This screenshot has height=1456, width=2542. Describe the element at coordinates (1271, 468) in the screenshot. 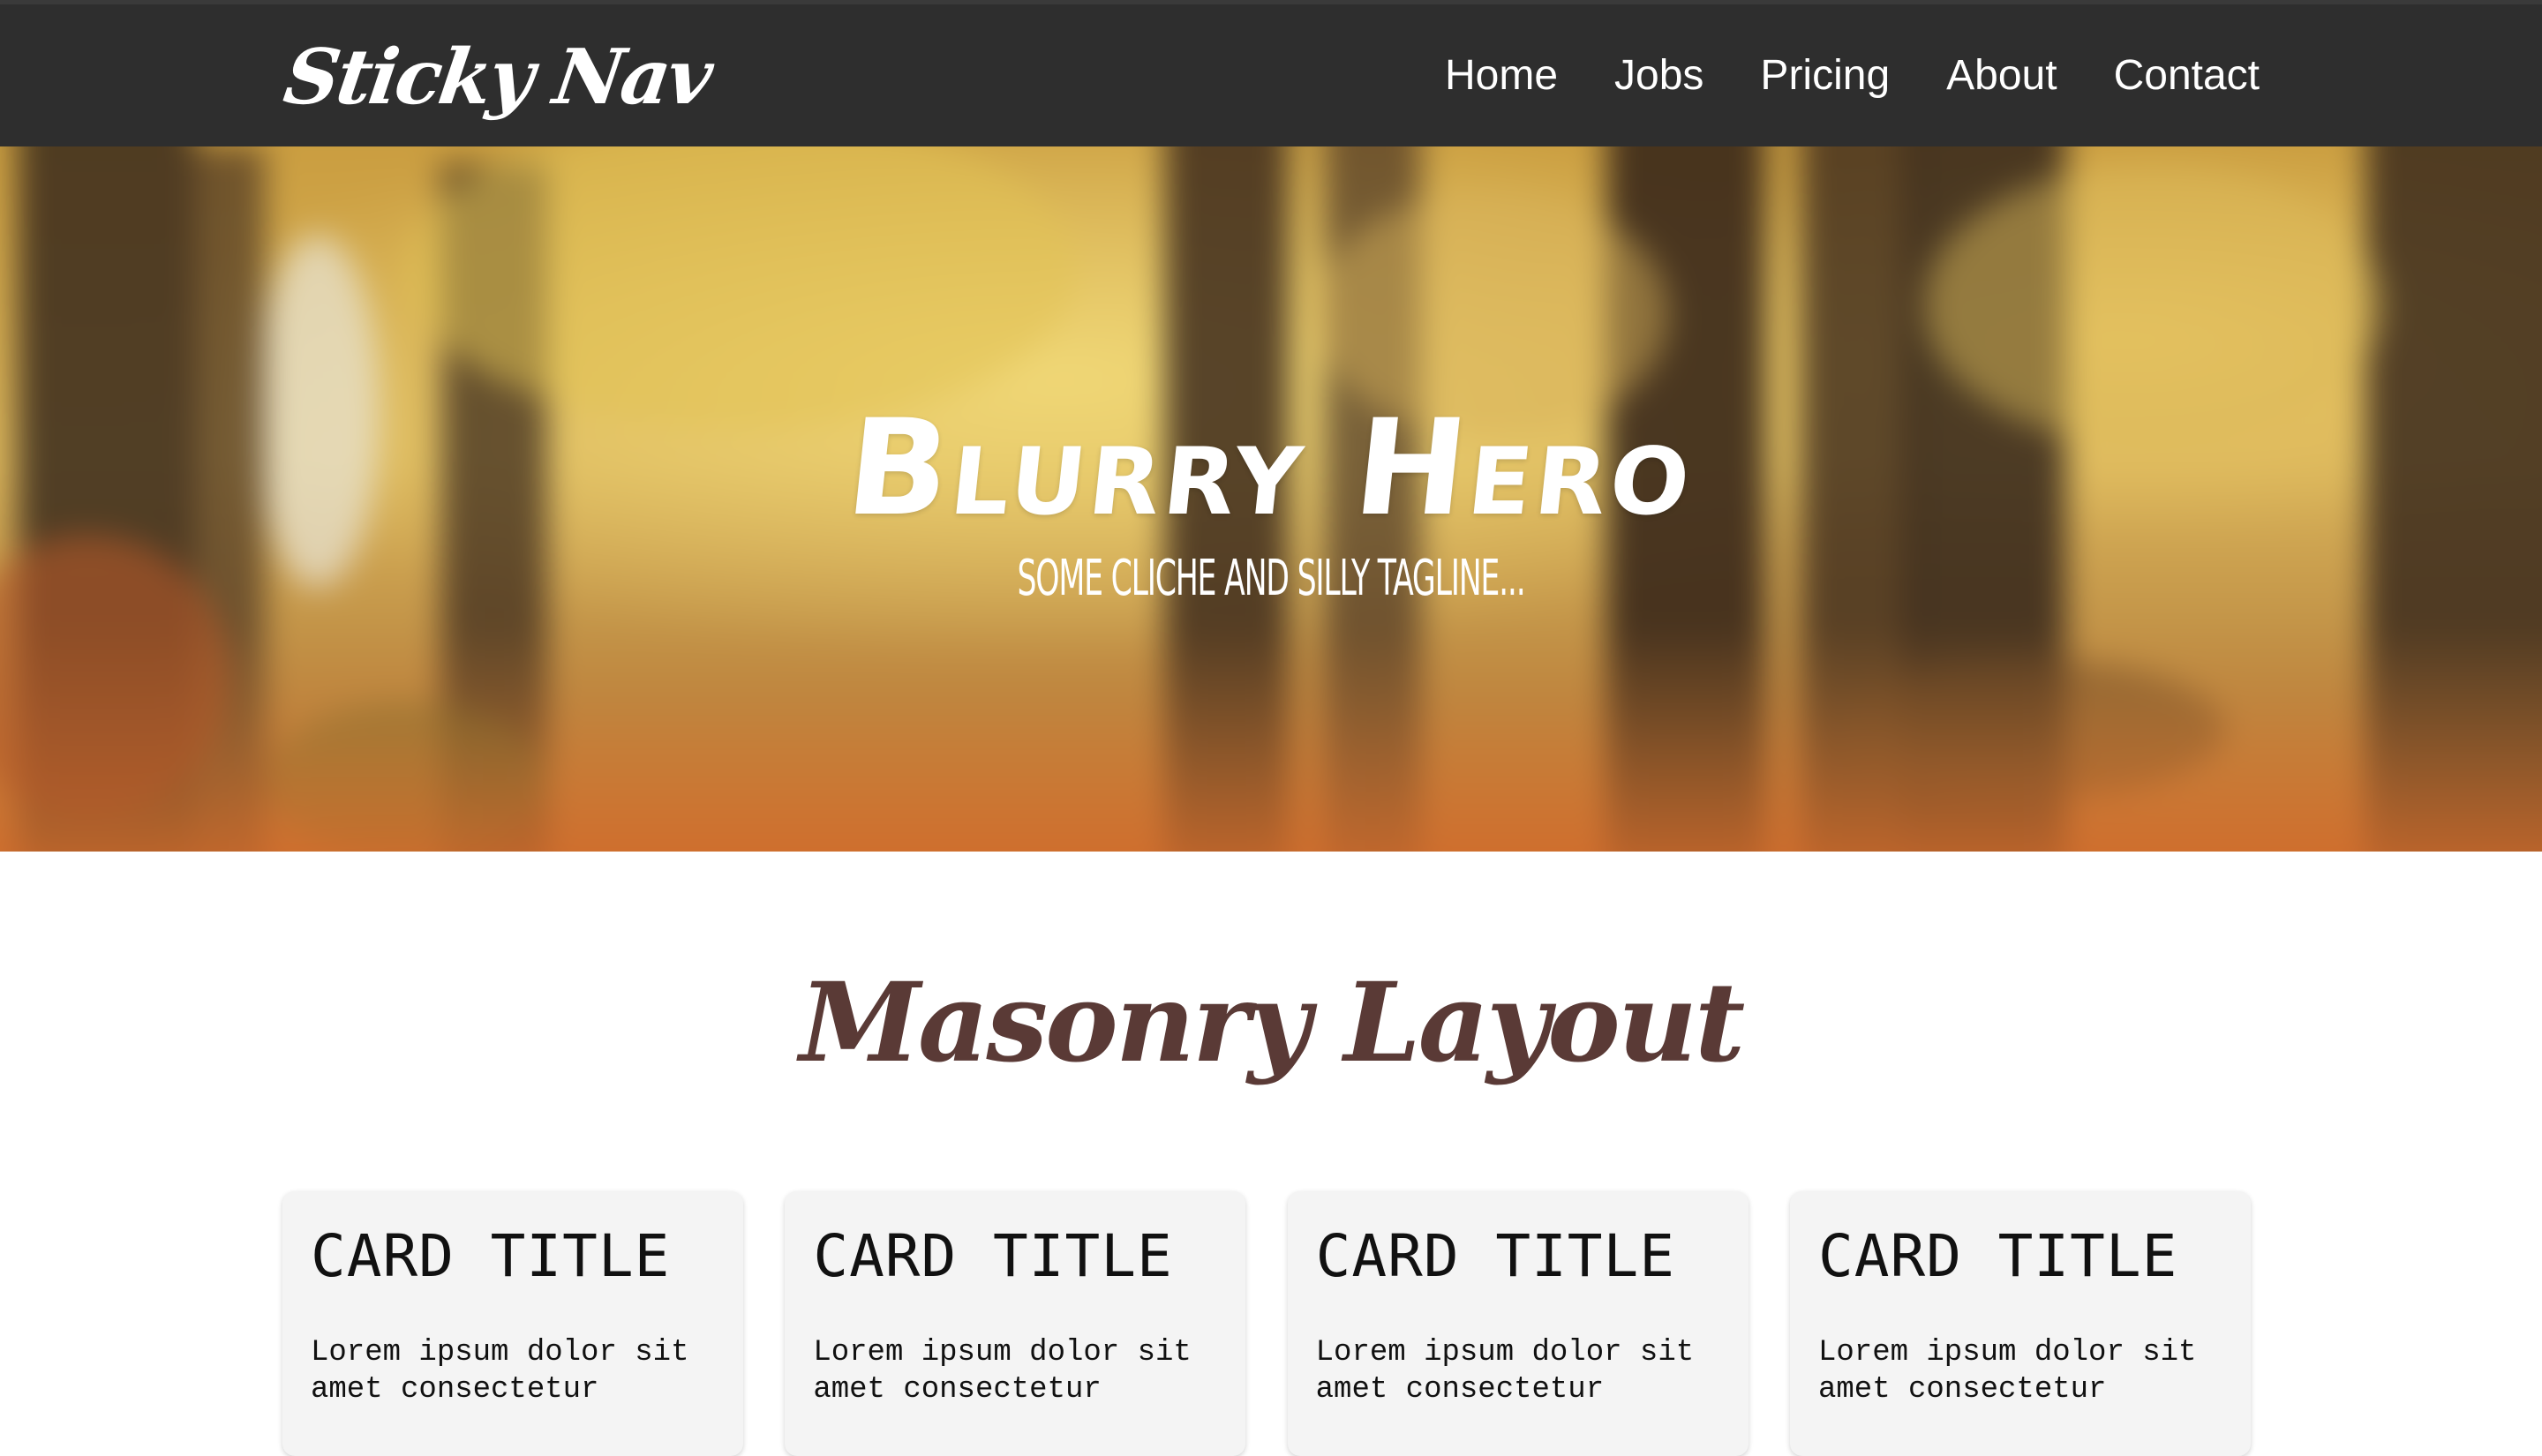

I see `hero-title: Blurry Hero` at that location.